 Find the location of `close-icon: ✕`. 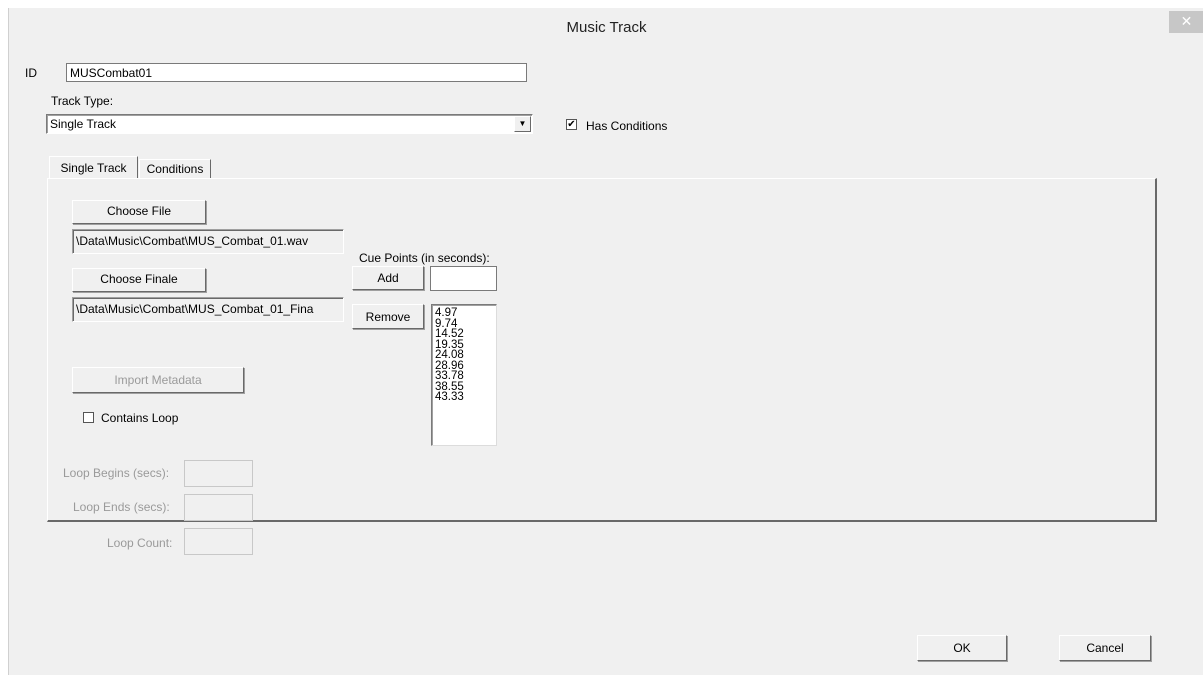

close-icon: ✕ is located at coordinates (1186, 21).